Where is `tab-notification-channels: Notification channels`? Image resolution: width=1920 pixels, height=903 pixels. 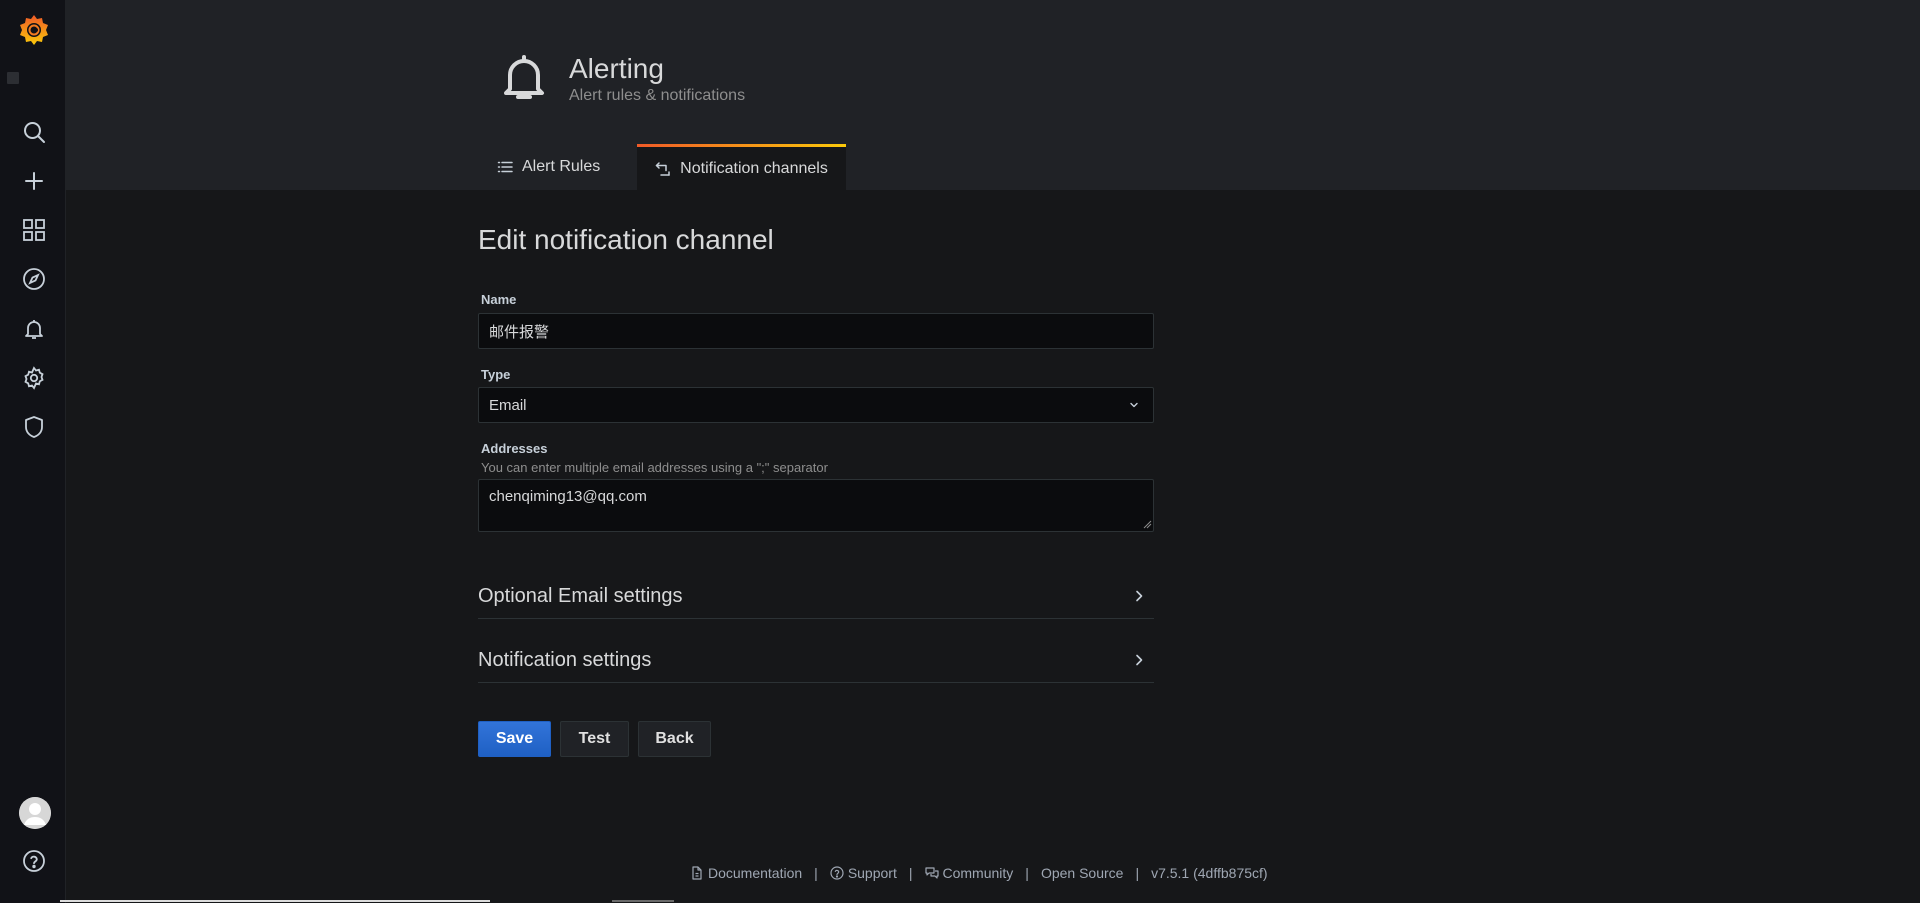
tab-notification-channels: Notification channels is located at coordinates (741, 167).